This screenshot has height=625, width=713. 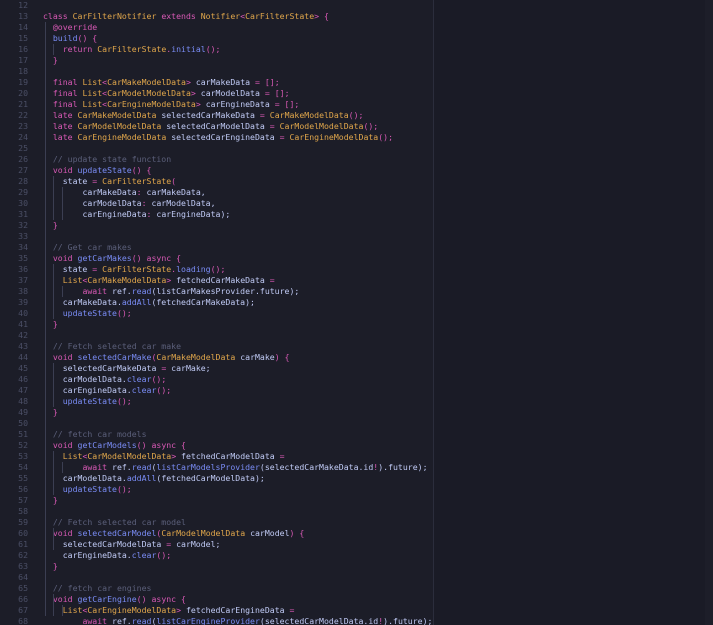 I want to click on line-number: 12, so click(x=23, y=5).